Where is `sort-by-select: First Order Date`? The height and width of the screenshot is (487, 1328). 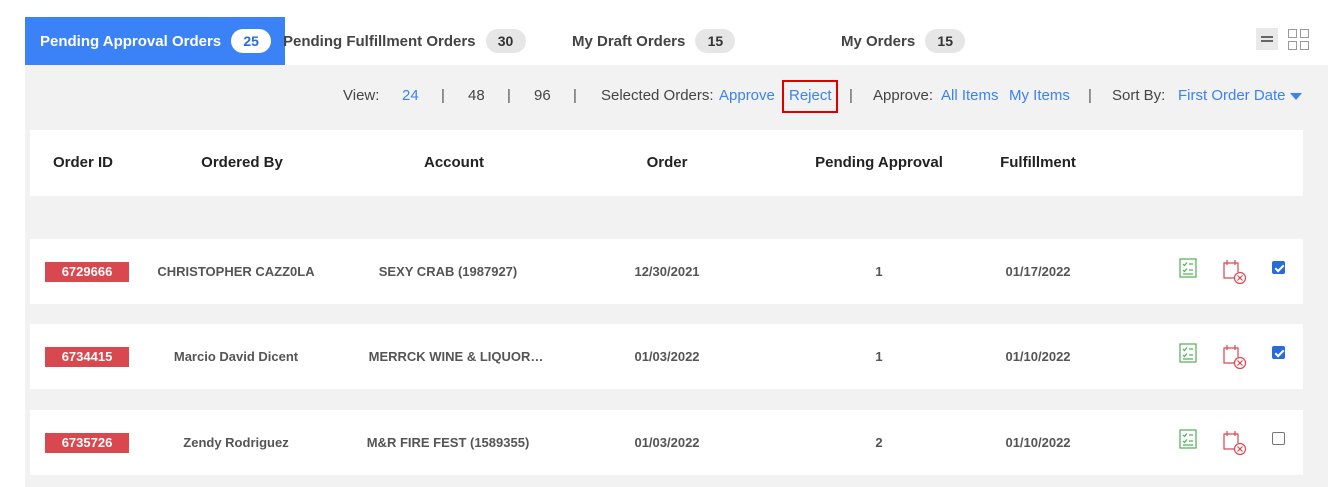
sort-by-select: First Order Date is located at coordinates (1232, 95).